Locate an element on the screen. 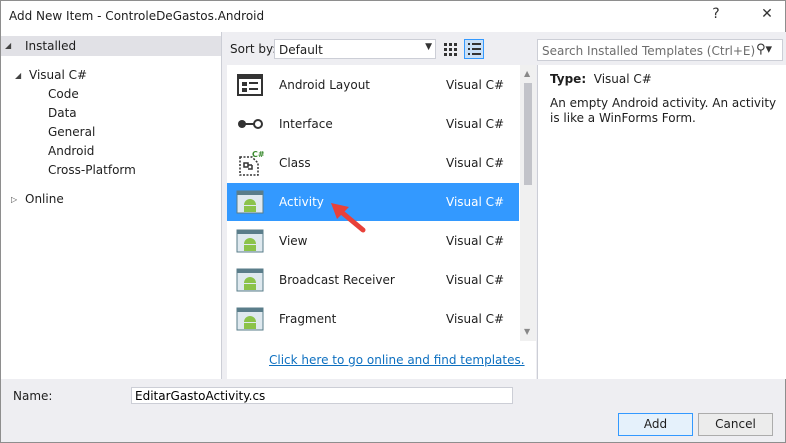  template-item-view: View Visual C# is located at coordinates (373, 241).